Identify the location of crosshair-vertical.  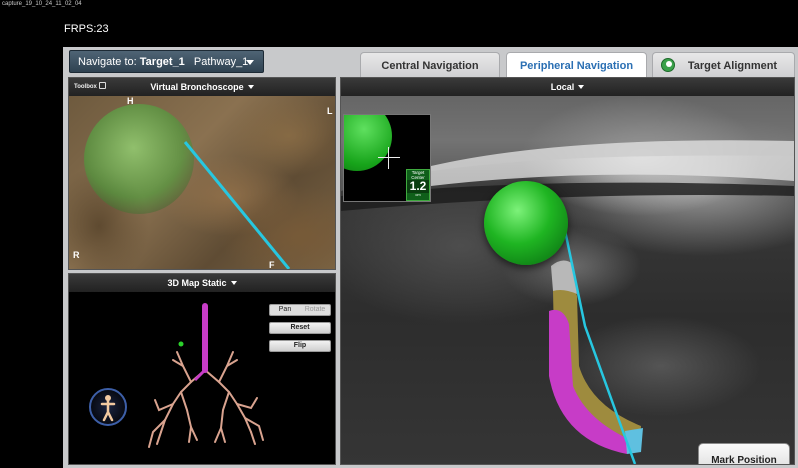
(388, 158).